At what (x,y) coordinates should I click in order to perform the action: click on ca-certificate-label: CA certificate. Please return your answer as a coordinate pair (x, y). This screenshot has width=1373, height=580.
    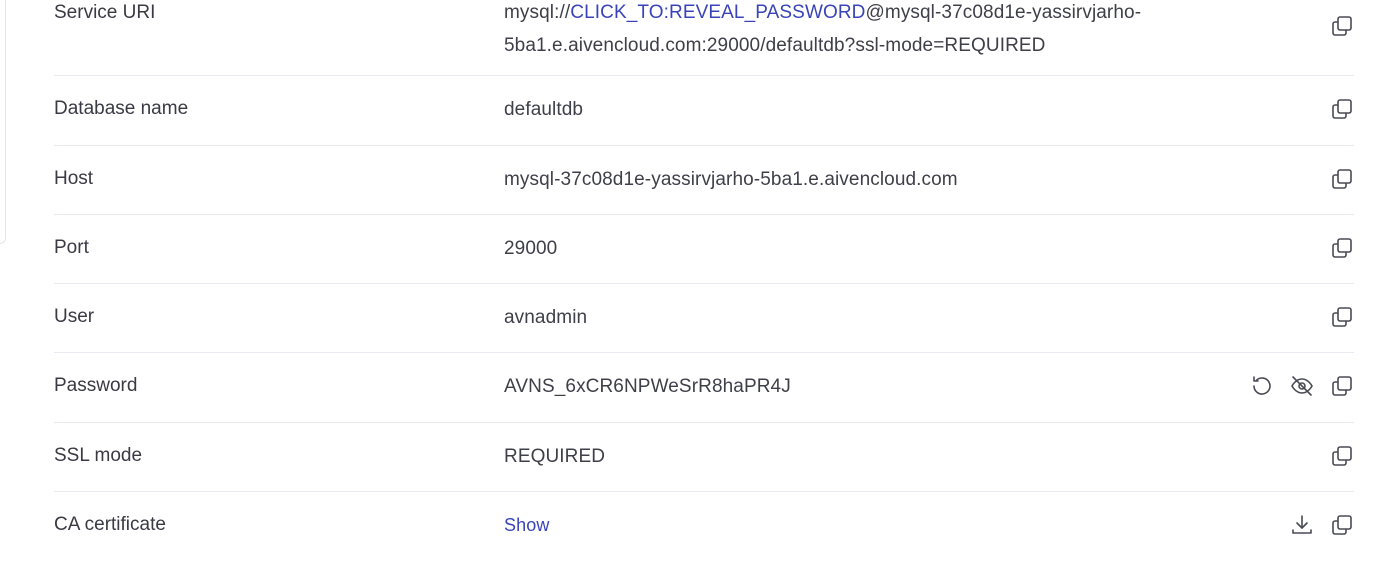
    Looking at the image, I should click on (110, 524).